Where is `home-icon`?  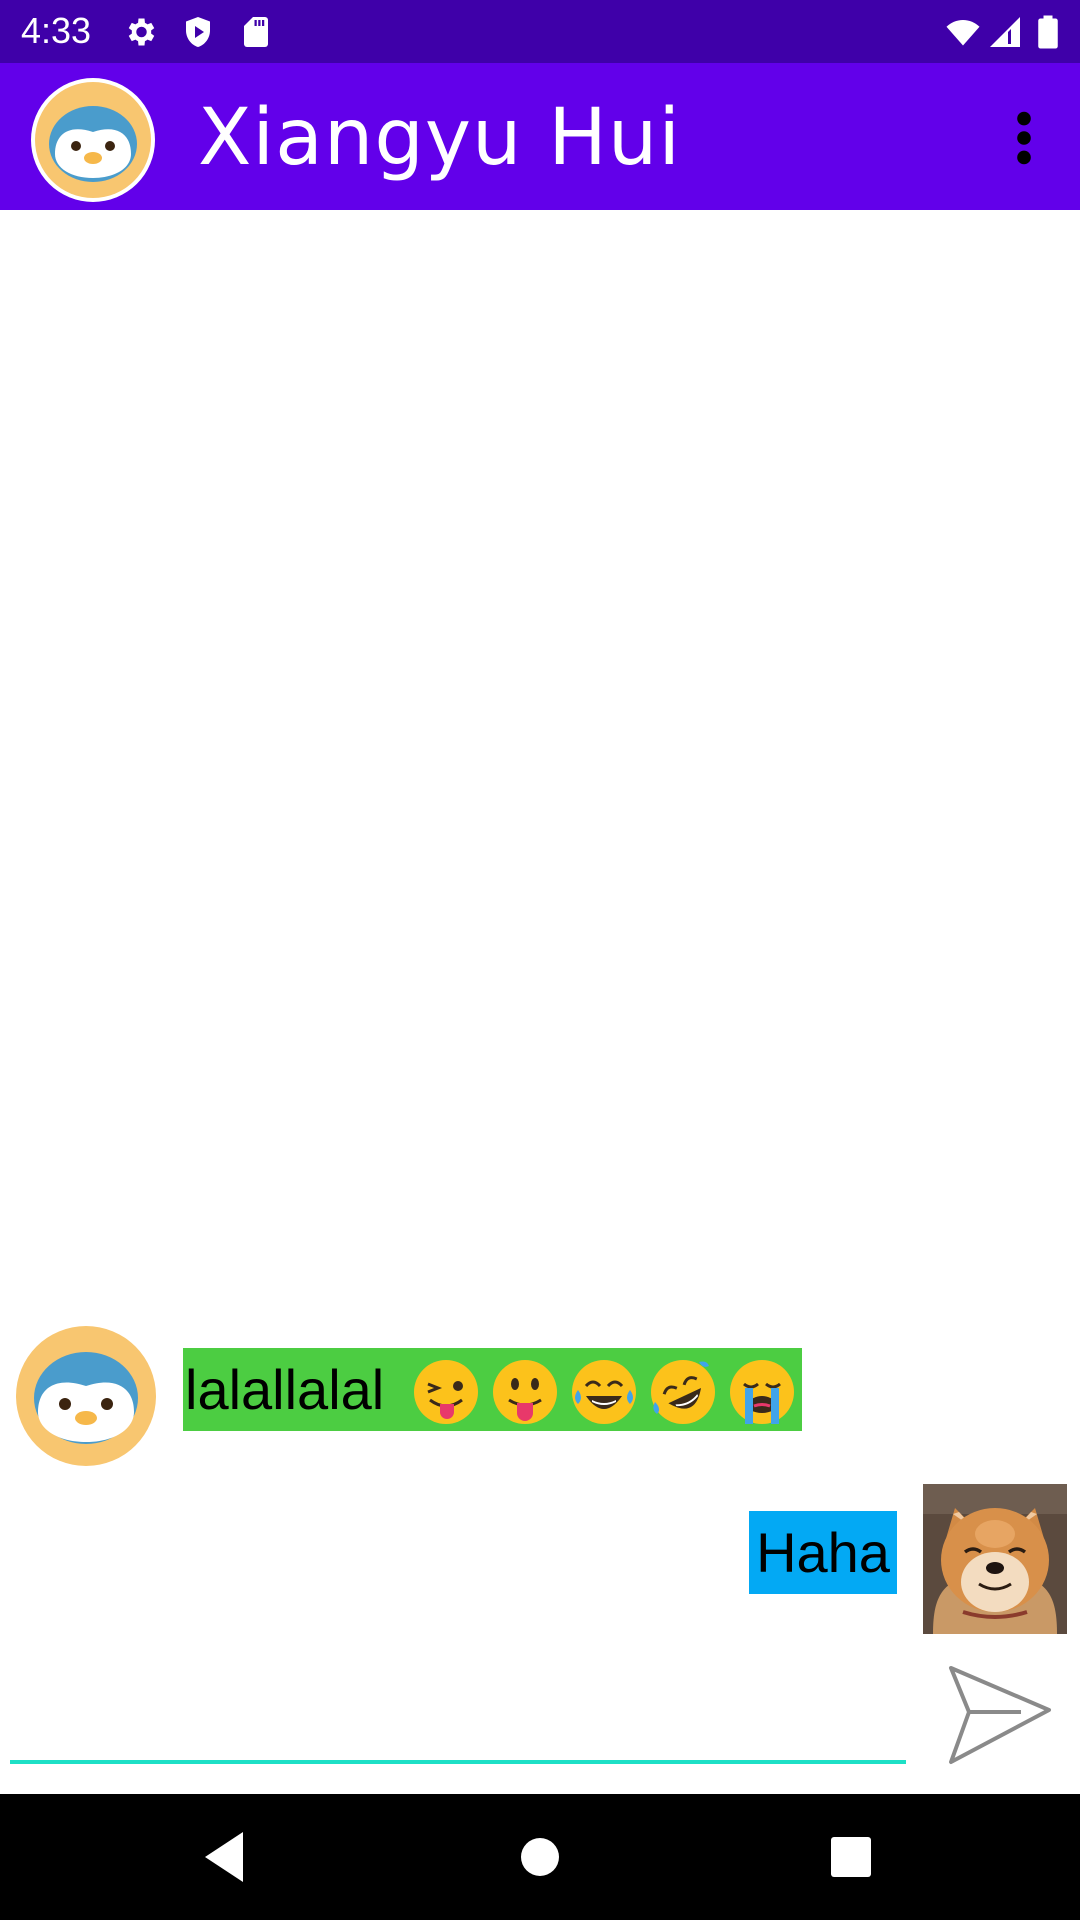 home-icon is located at coordinates (540, 1857).